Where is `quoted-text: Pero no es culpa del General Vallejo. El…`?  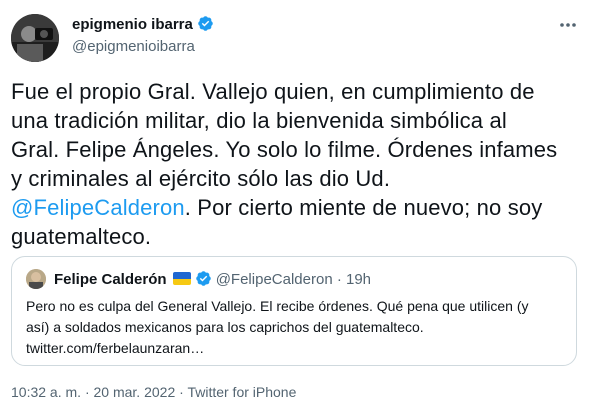 quoted-text: Pero no es culpa del General Vallejo. El… is located at coordinates (296, 327).